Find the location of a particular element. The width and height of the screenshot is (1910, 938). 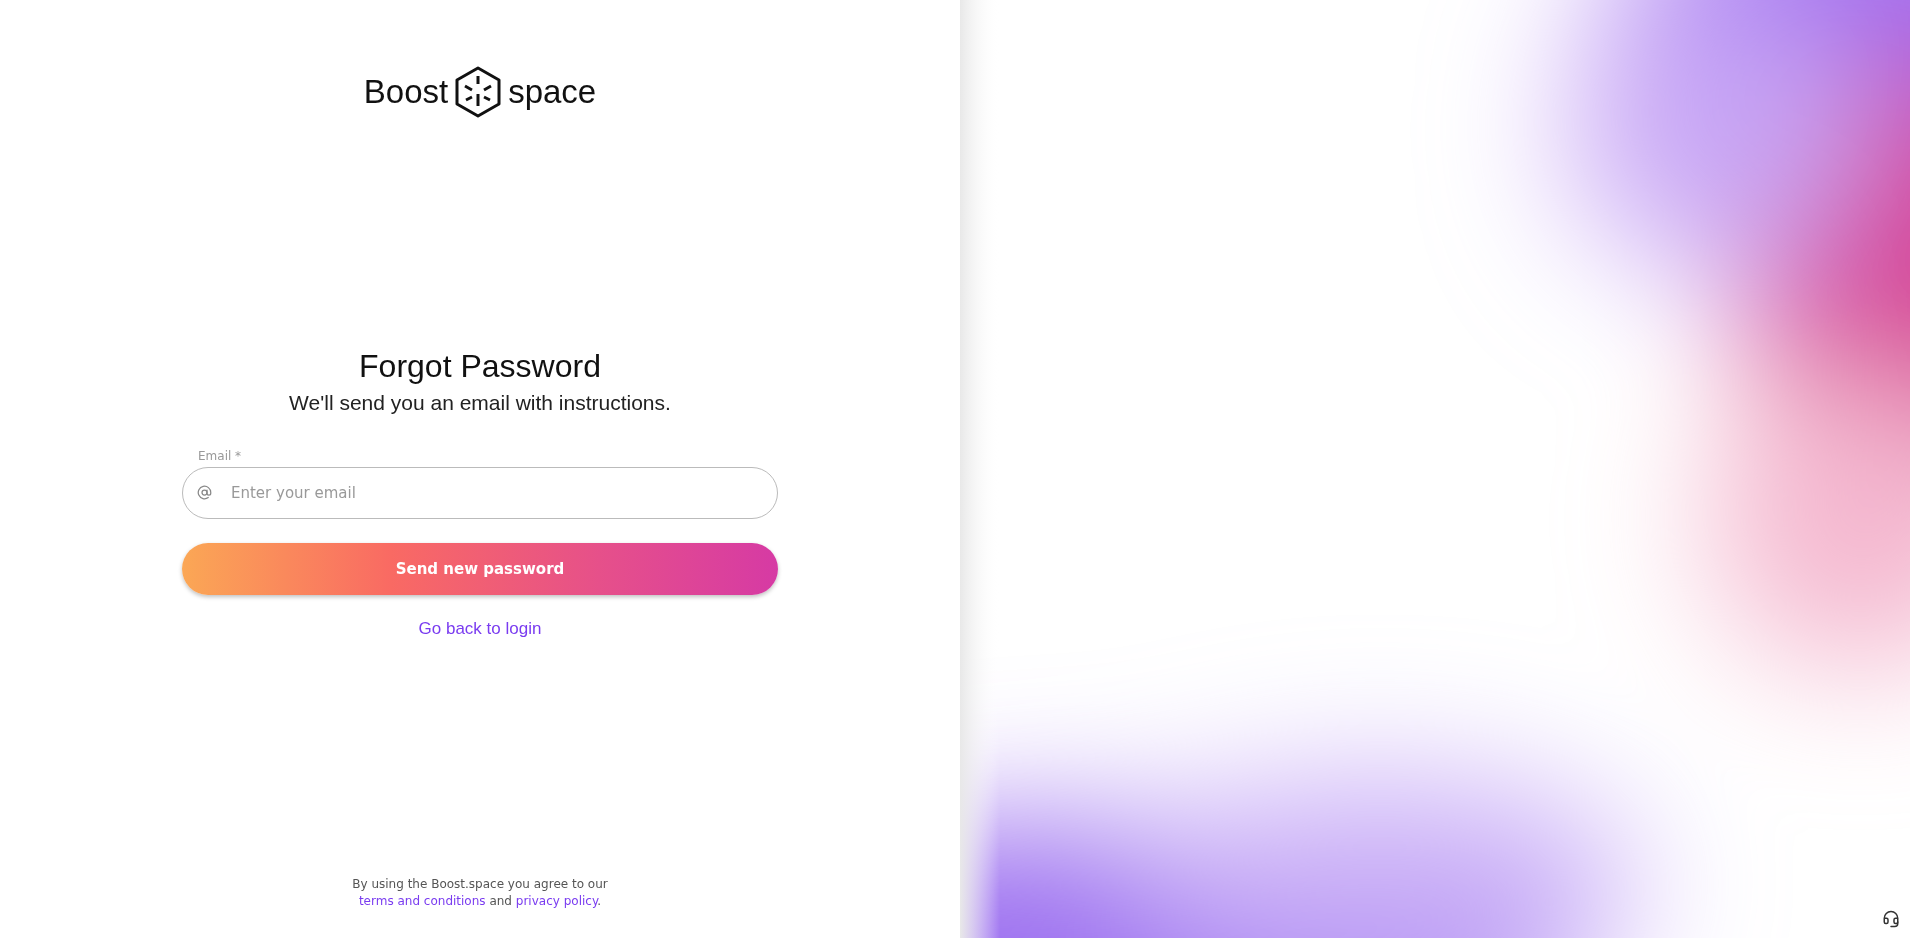

email-field: Enter your email is located at coordinates (480, 493).